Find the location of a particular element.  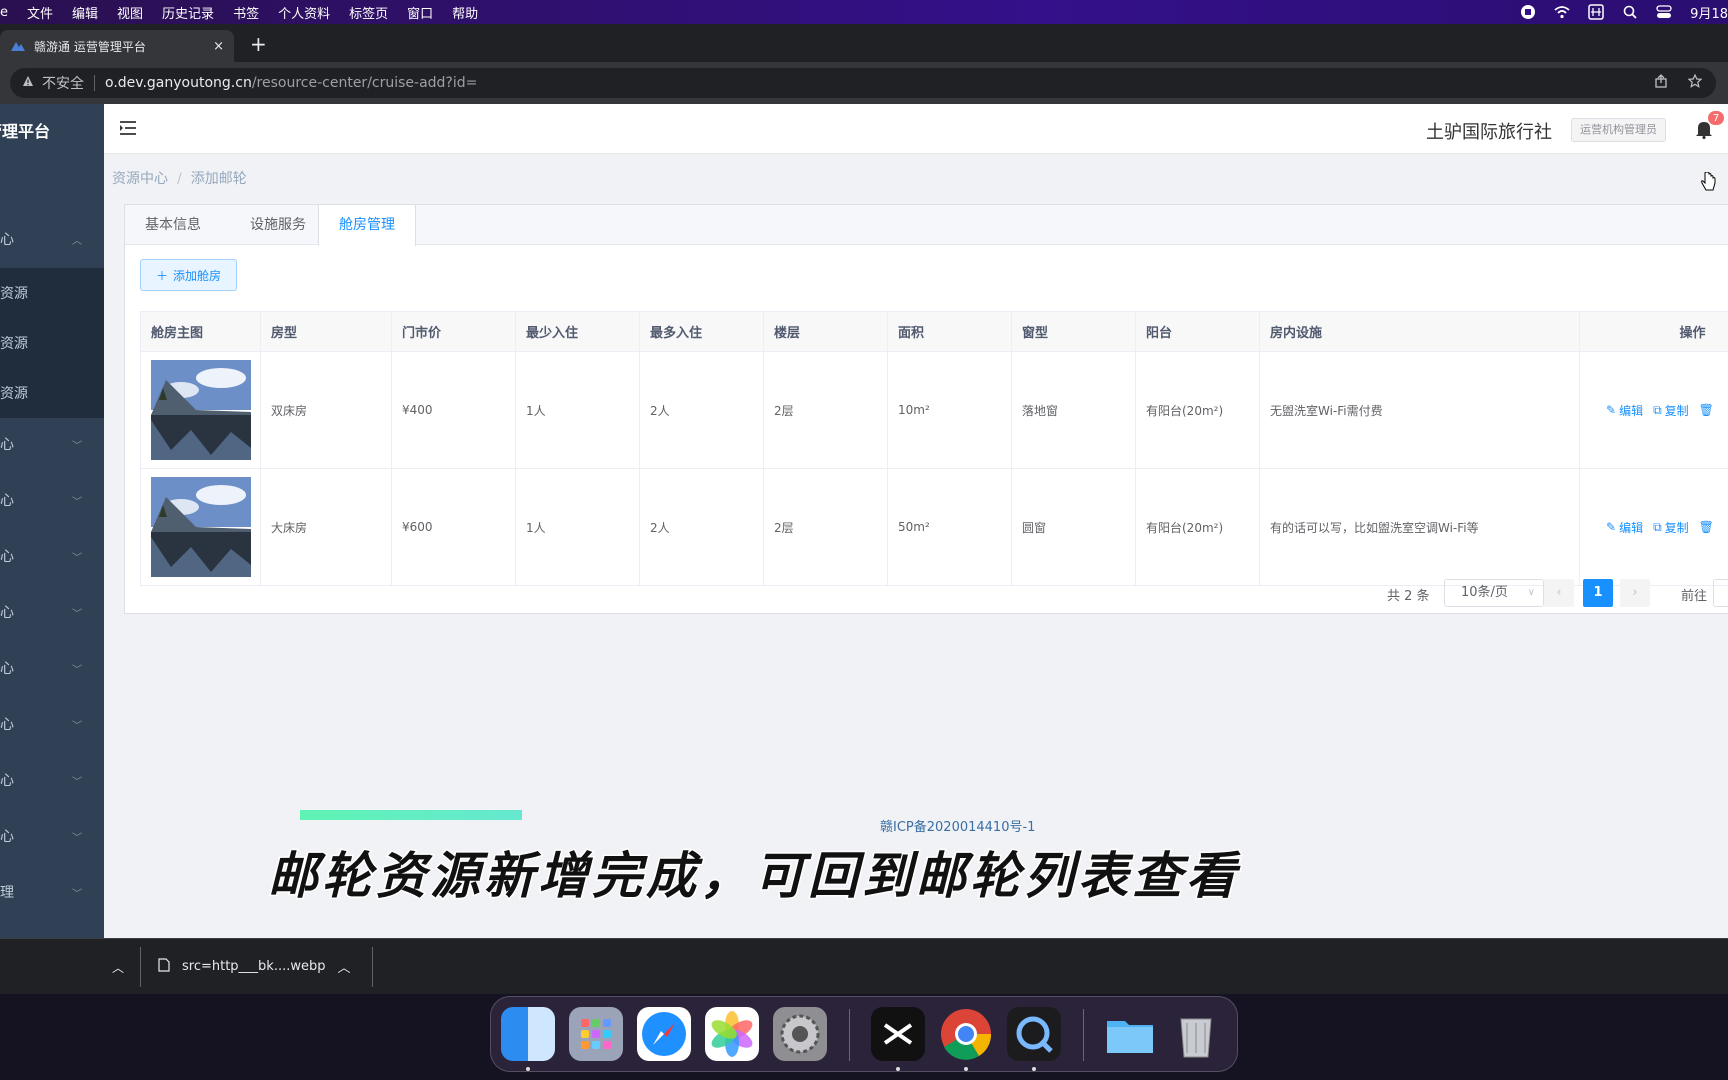

sidebar-subitem-1: 资源 is located at coordinates (52, 293).